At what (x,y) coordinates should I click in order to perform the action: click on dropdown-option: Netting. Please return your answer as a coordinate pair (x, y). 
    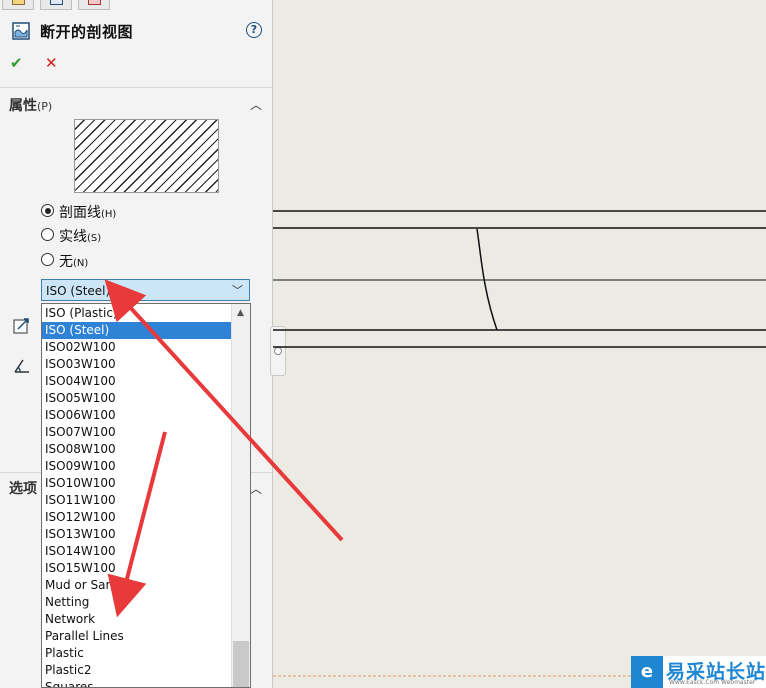
    Looking at the image, I should click on (136, 602).